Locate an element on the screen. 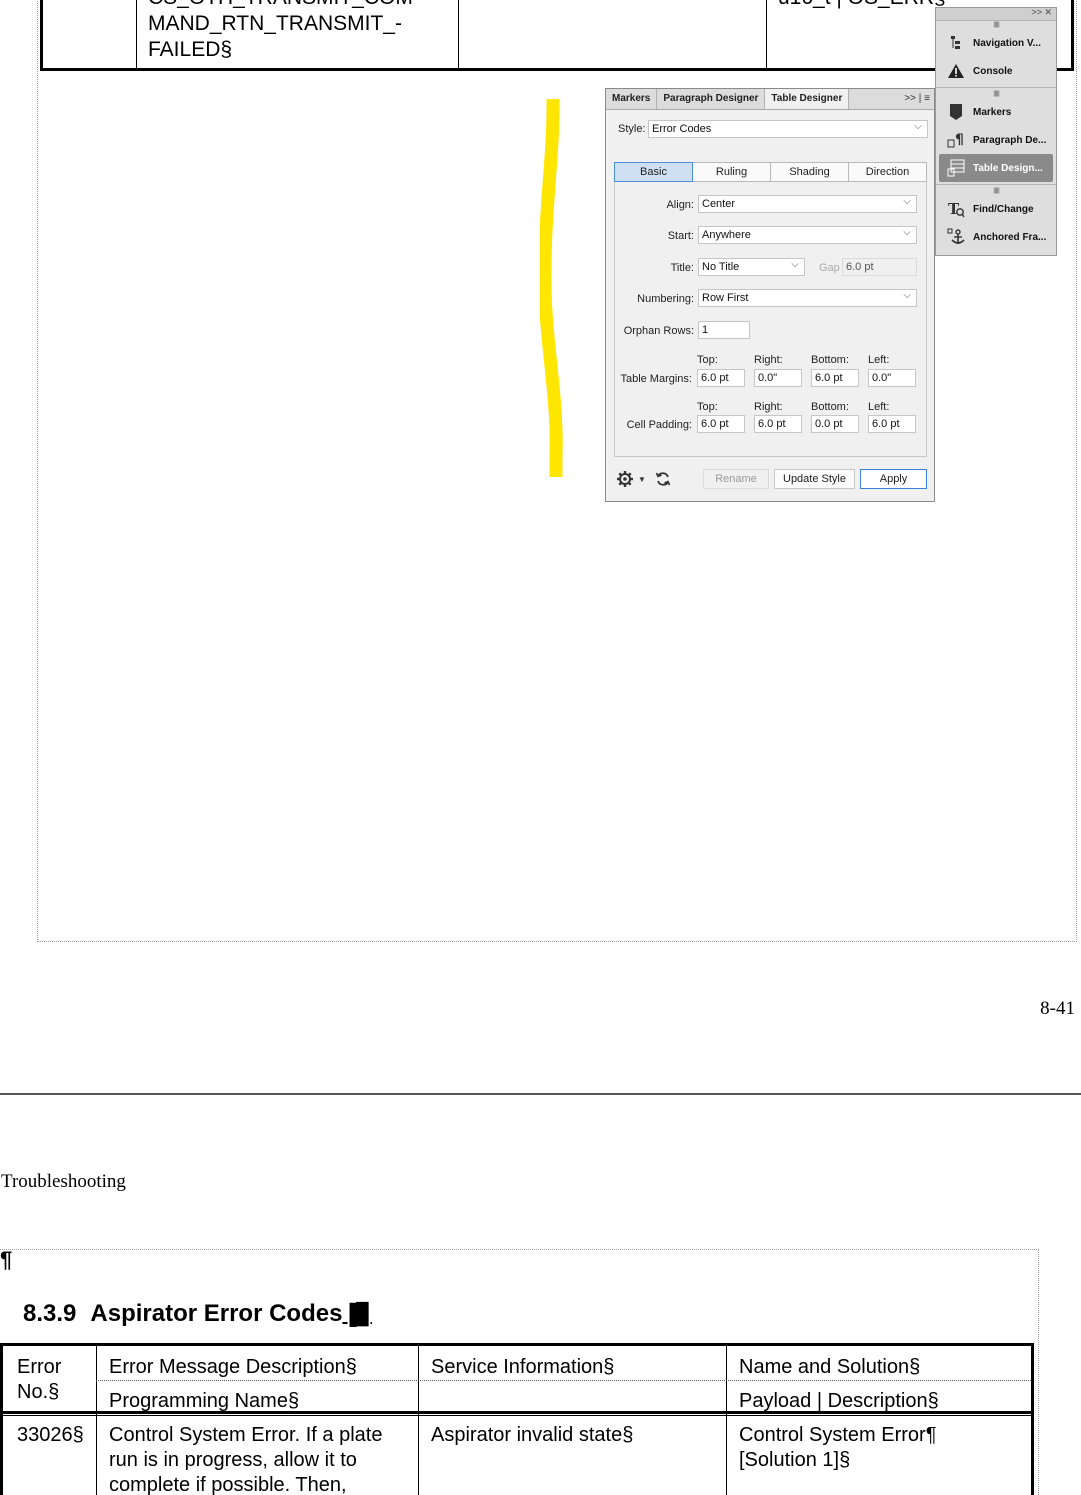  gear-menu-button: ▼ is located at coordinates (631, 479).